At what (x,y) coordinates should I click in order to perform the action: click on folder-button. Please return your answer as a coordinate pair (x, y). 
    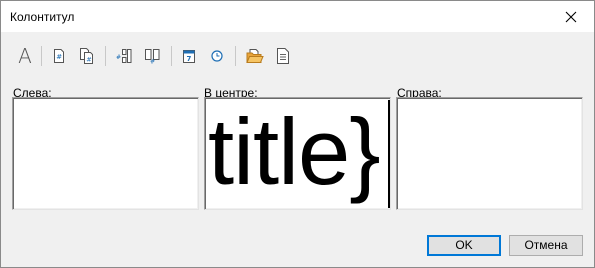
    Looking at the image, I should click on (255, 56).